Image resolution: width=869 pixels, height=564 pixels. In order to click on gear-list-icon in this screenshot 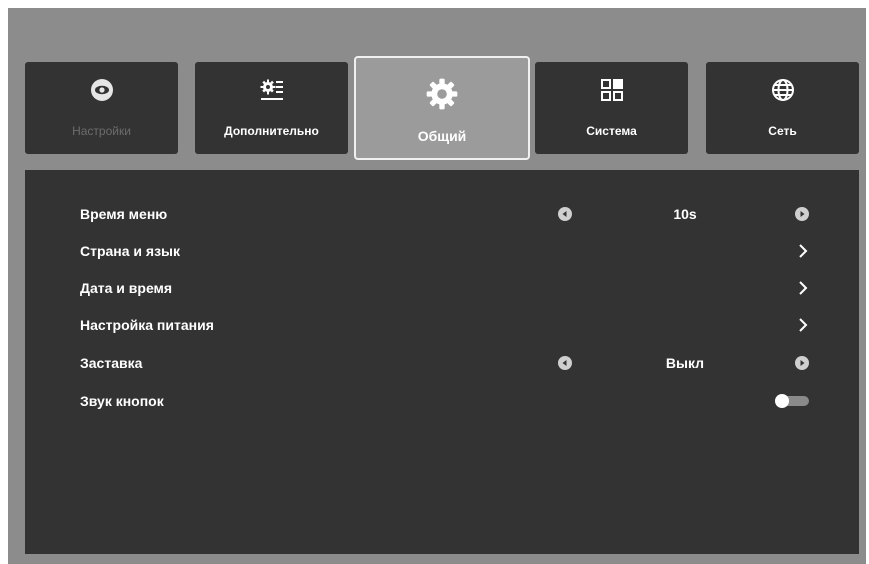, I will do `click(271, 89)`.